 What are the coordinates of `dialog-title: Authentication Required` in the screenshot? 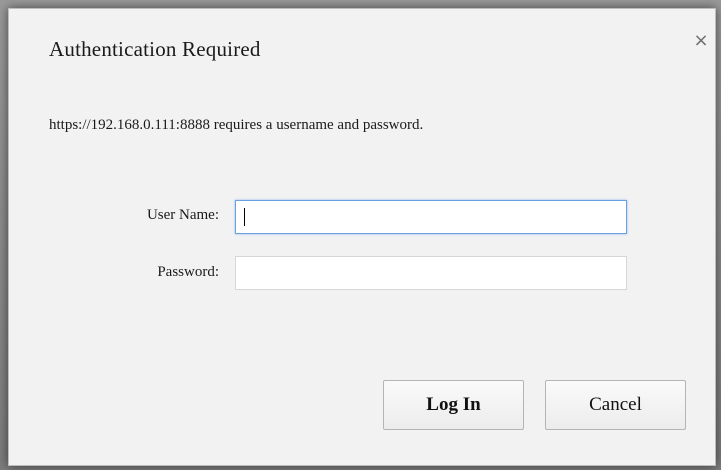 It's located at (155, 49).